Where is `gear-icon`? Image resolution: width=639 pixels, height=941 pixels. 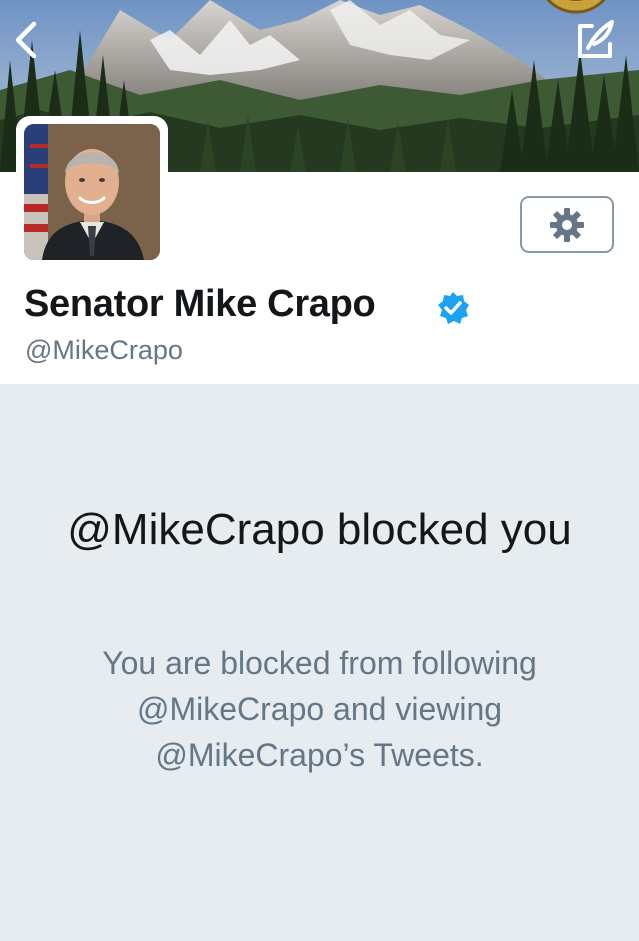 gear-icon is located at coordinates (567, 224).